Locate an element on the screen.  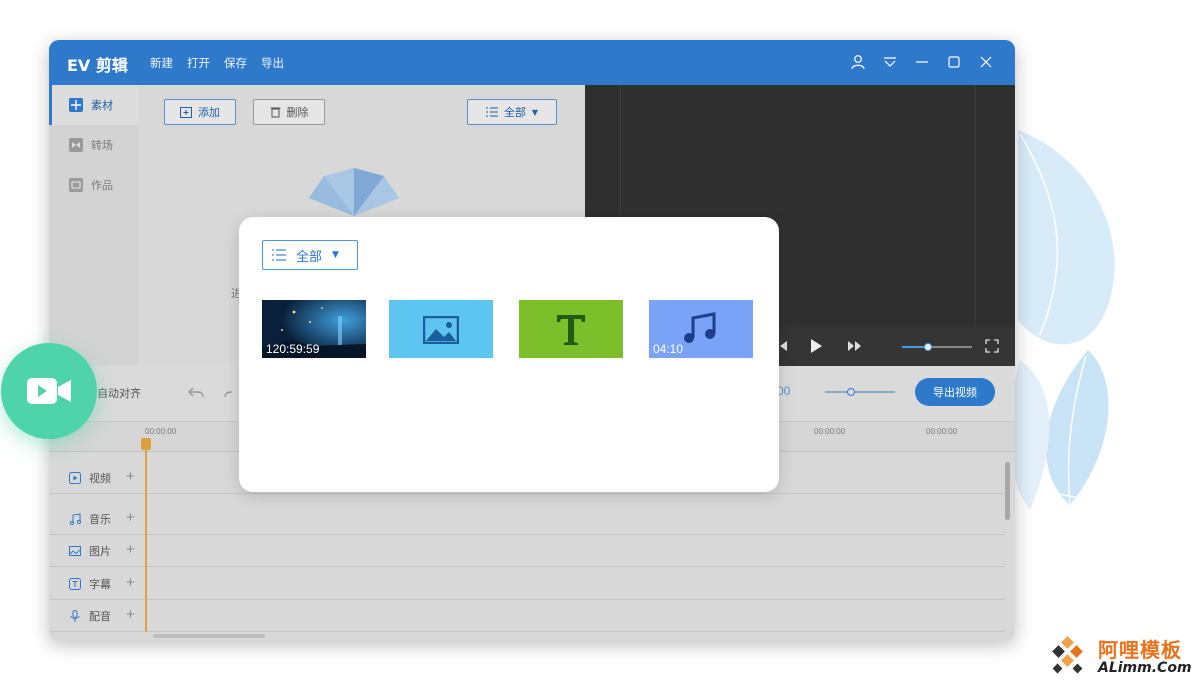
fast-forward-icon is located at coordinates (855, 346).